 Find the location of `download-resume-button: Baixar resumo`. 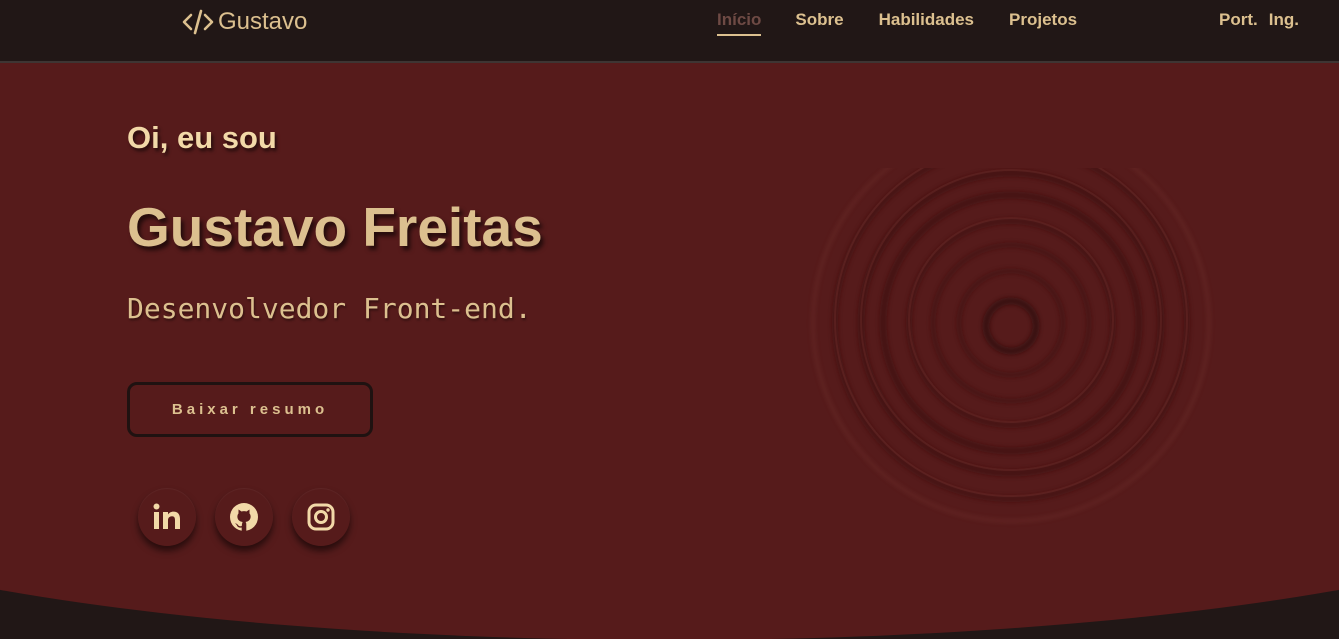

download-resume-button: Baixar resumo is located at coordinates (250, 409).